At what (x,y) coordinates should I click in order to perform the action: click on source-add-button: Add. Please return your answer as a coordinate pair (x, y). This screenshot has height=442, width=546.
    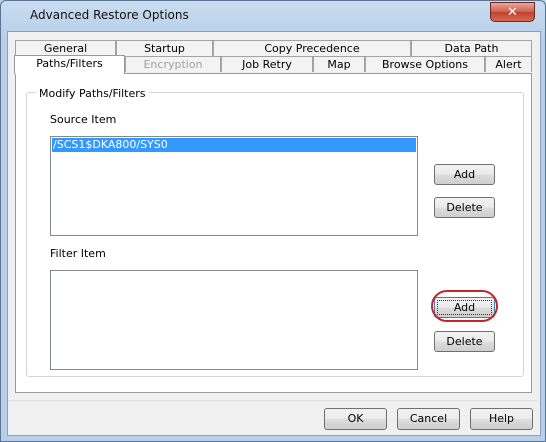
    Looking at the image, I should click on (464, 174).